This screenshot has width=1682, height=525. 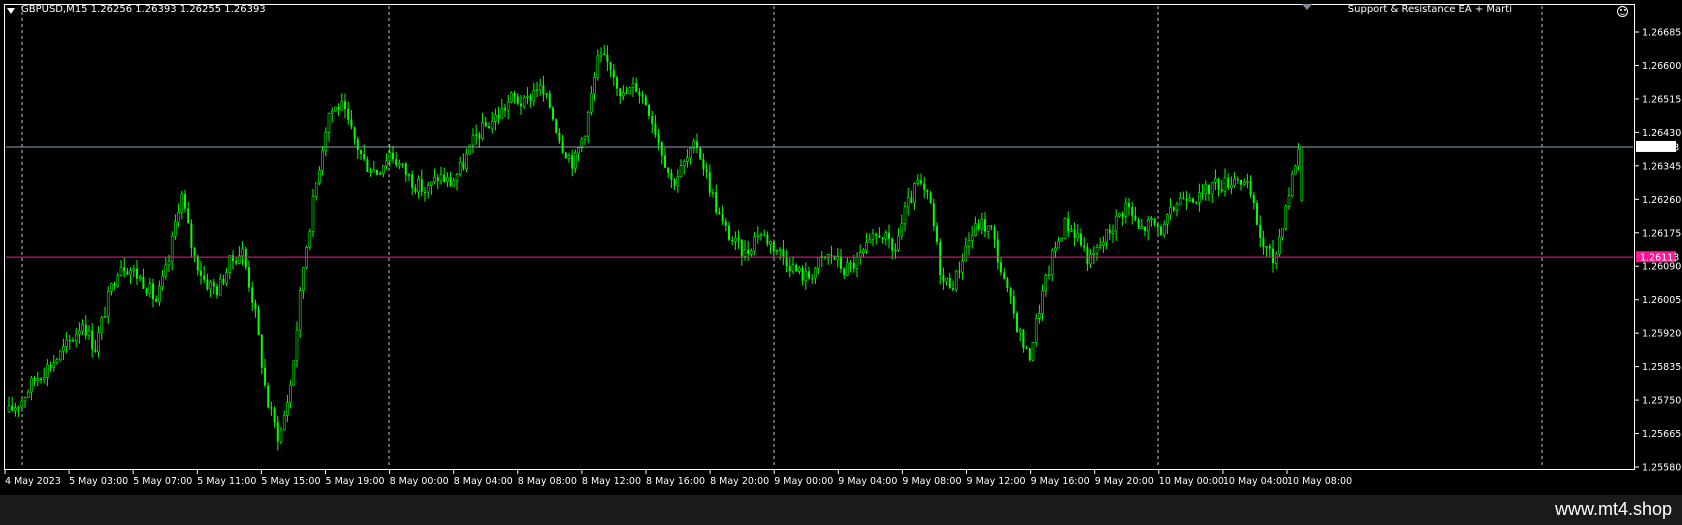 What do you see at coordinates (1661, 334) in the screenshot?
I see `price-tick-label: 1.25920` at bounding box center [1661, 334].